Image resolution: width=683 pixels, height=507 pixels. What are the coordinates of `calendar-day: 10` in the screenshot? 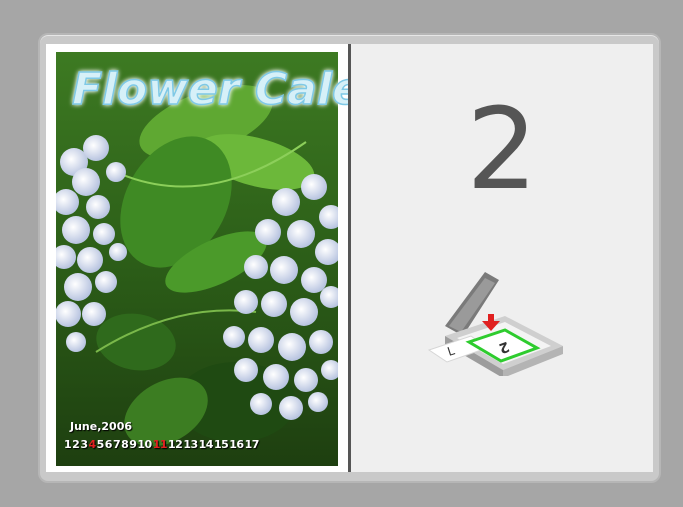 It's located at (144, 444).